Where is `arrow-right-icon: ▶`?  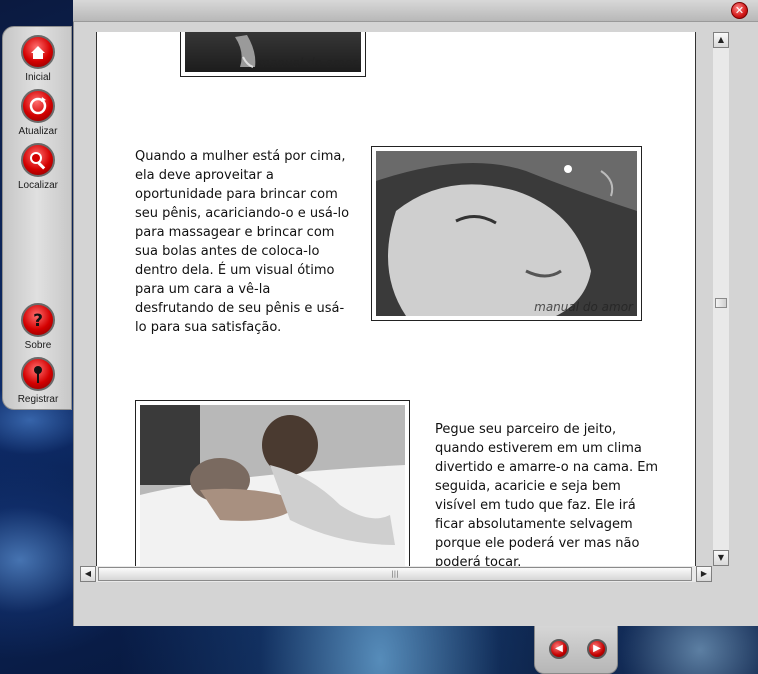
arrow-right-icon: ▶ is located at coordinates (597, 649).